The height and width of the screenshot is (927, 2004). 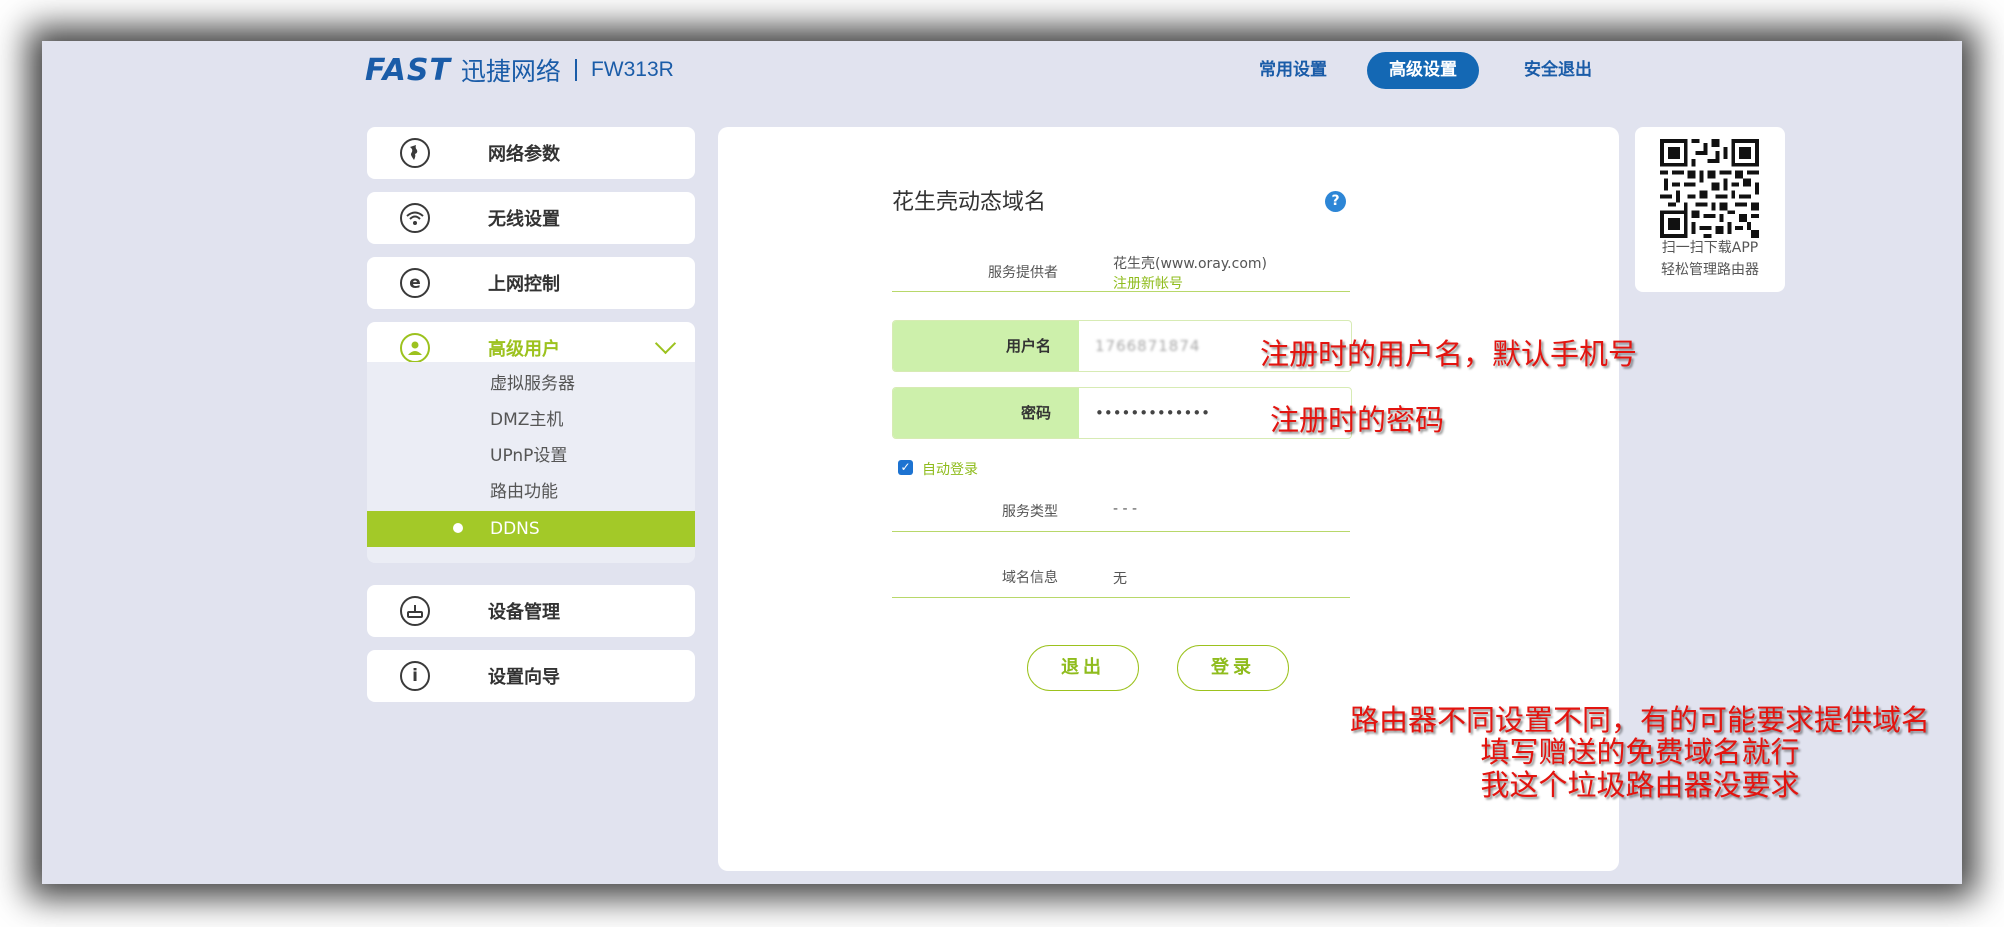 I want to click on router-icon, so click(x=415, y=611).